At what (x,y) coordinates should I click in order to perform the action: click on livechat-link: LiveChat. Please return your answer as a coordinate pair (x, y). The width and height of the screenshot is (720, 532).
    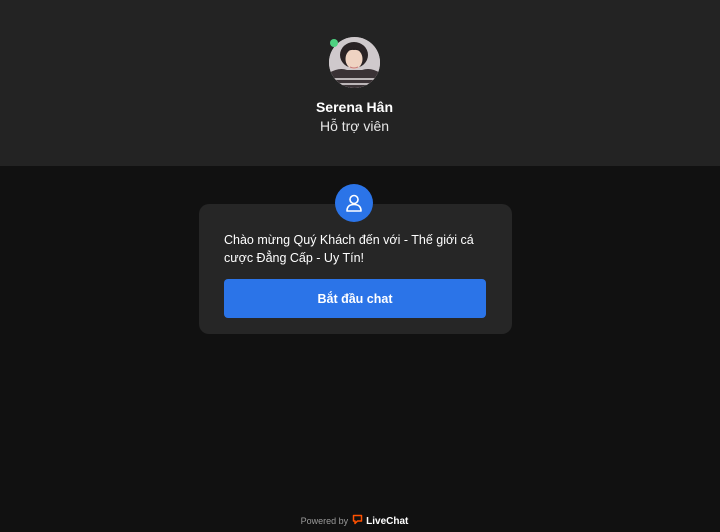
    Looking at the image, I should click on (380, 521).